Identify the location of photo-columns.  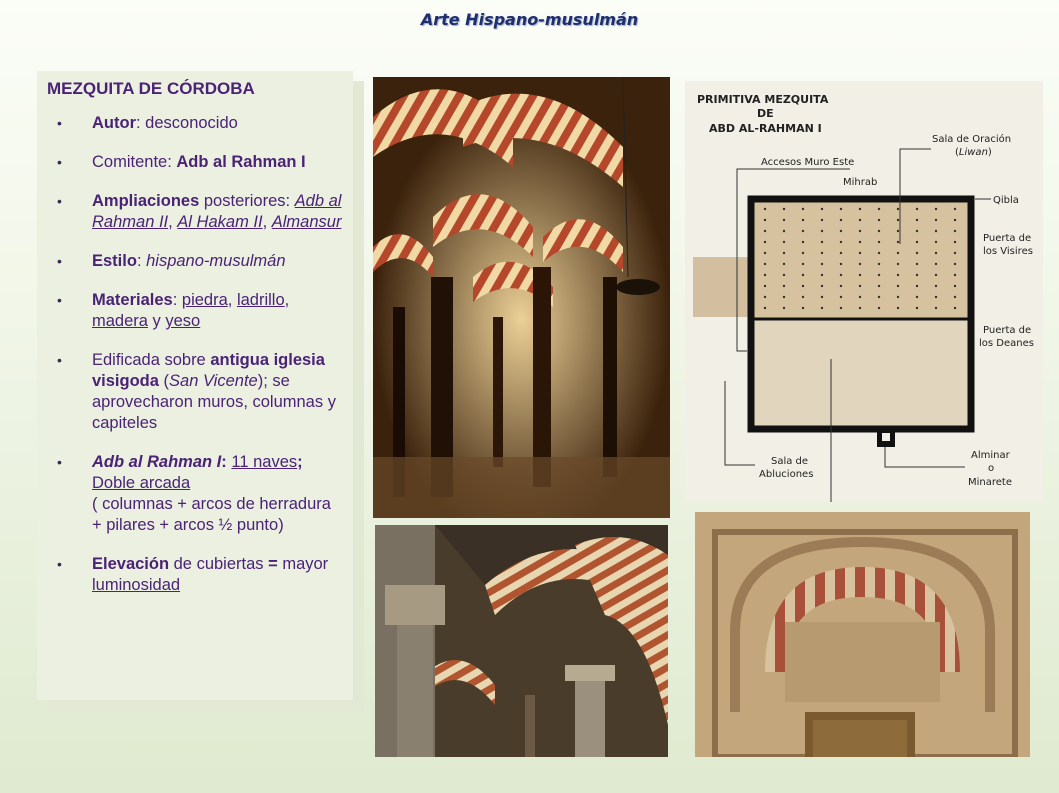
(521, 641).